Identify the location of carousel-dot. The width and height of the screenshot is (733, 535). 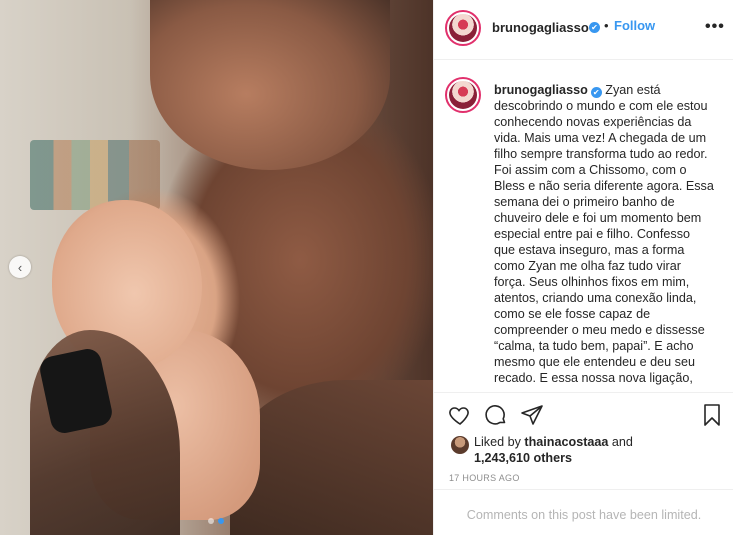
(211, 521).